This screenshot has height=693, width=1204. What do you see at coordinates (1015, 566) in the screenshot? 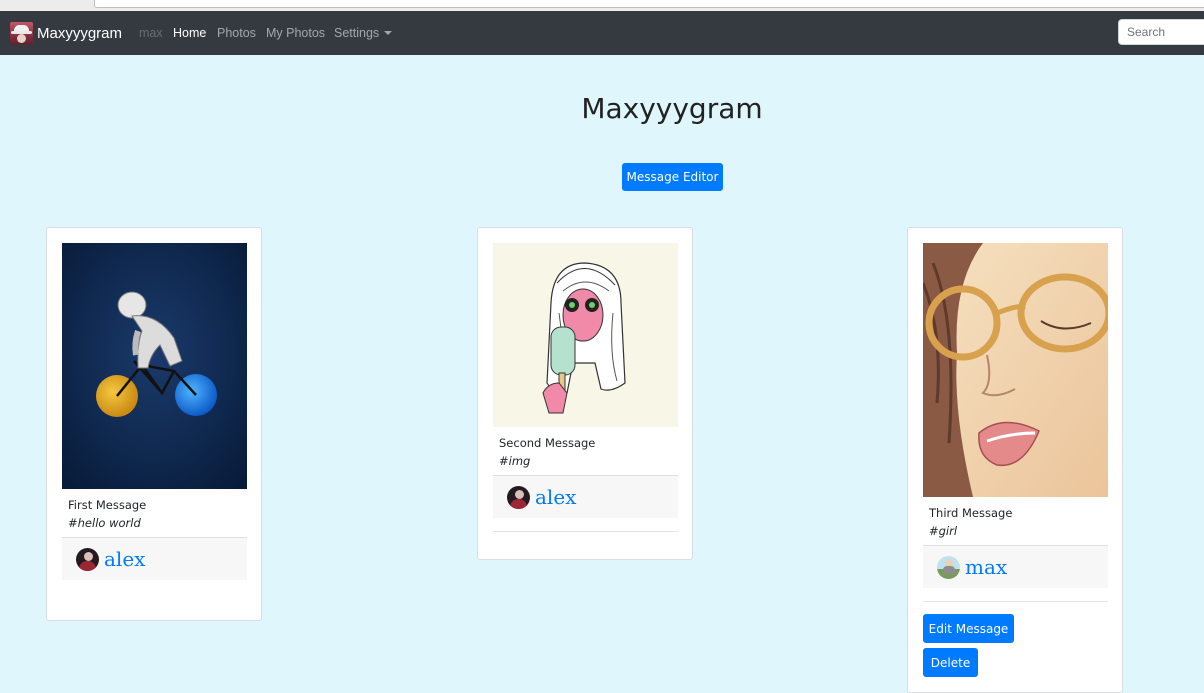
I see `card-author-footer: max` at bounding box center [1015, 566].